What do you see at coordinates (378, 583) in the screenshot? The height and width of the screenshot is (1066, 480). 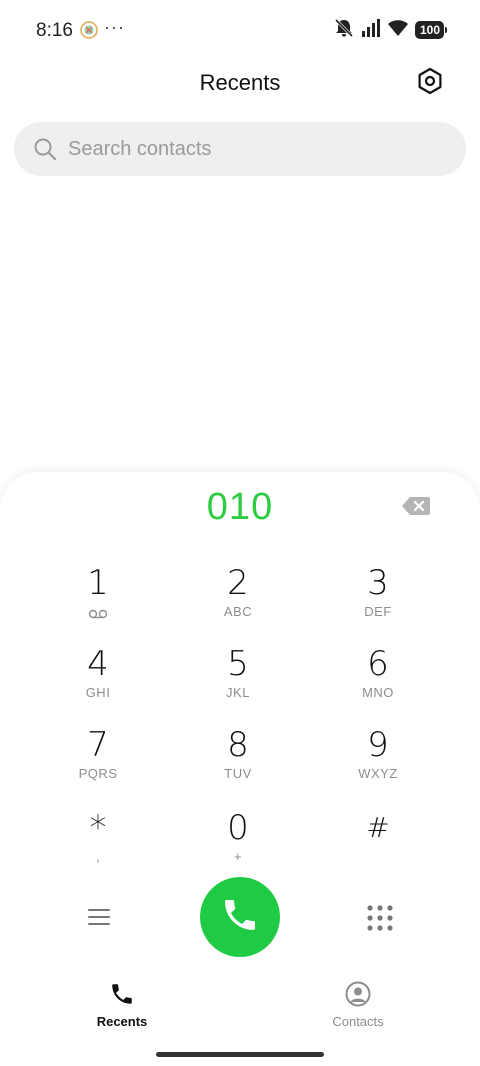 I see `key-digit: 3` at bounding box center [378, 583].